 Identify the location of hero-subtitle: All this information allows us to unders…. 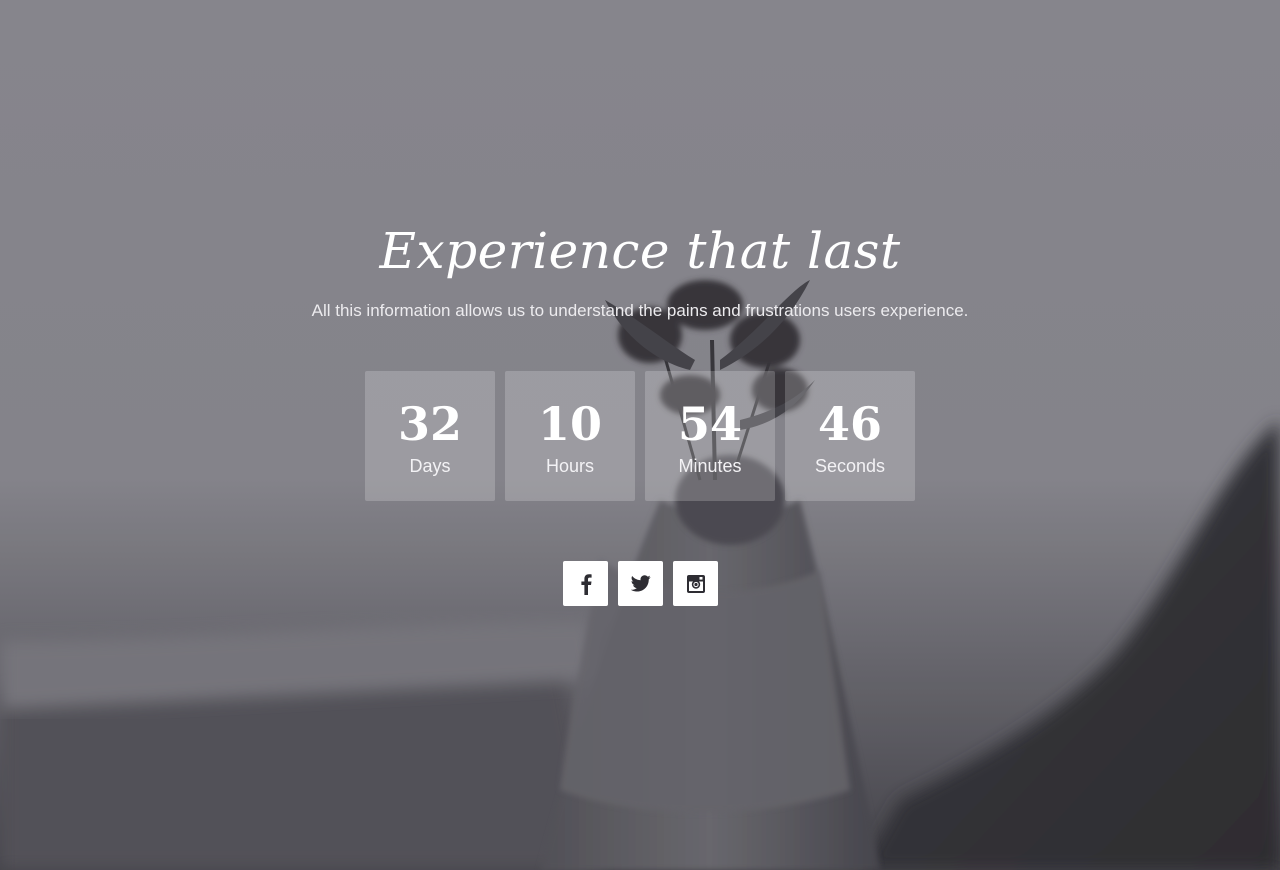
(640, 310).